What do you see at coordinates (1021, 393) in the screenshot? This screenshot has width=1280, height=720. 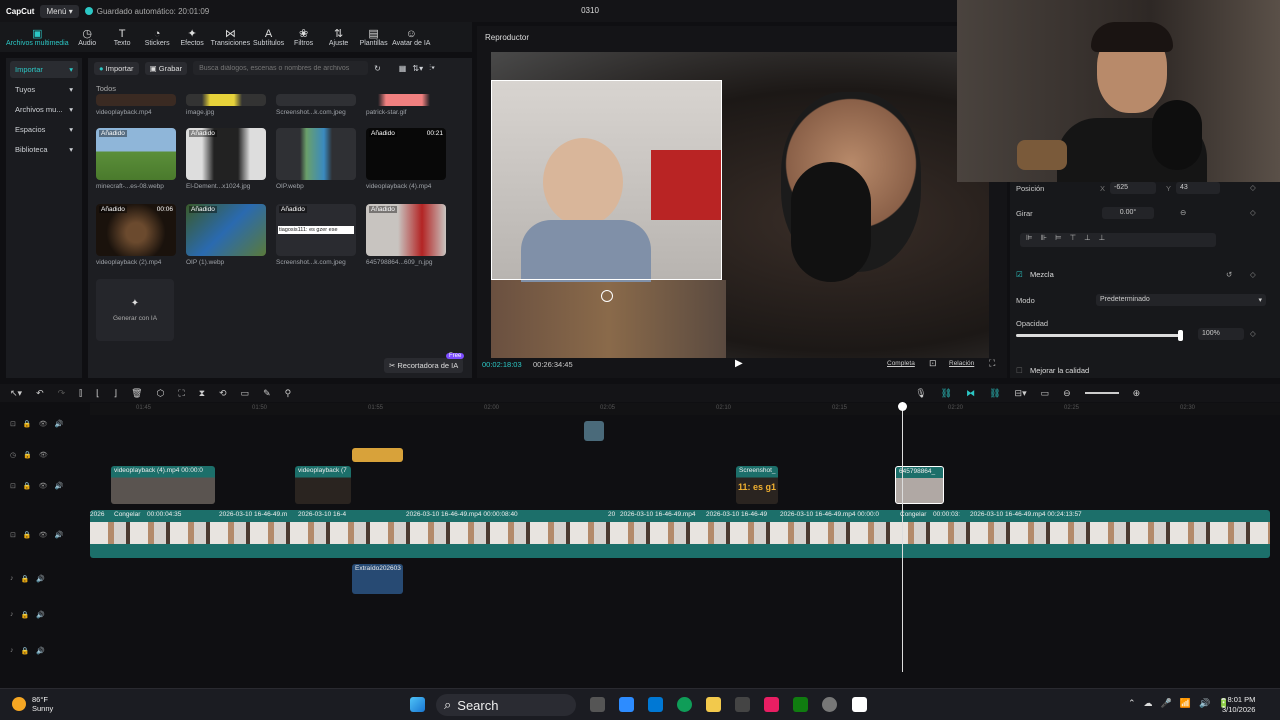 I see `preview-axis-icon: ⊟▾` at bounding box center [1021, 393].